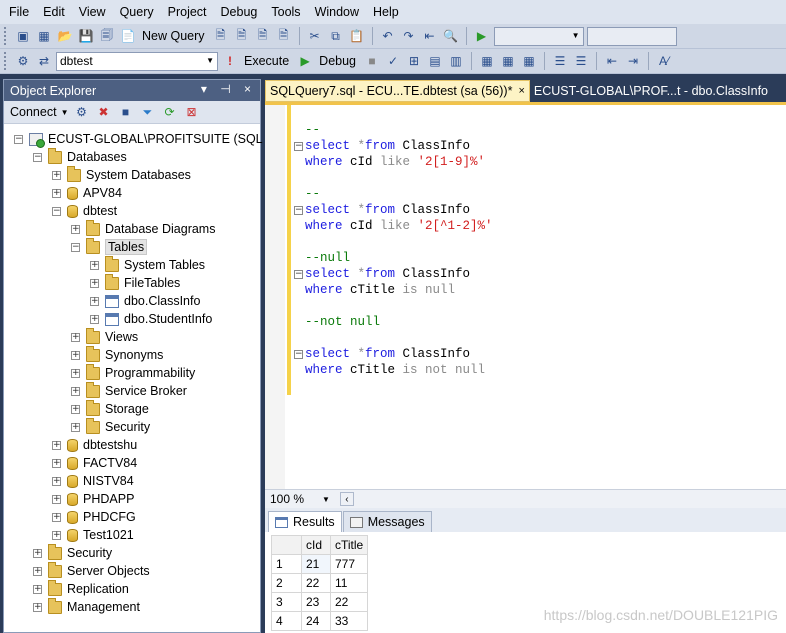 The height and width of the screenshot is (633, 786). I want to click on tree-node: − Tables, so click(109, 246).